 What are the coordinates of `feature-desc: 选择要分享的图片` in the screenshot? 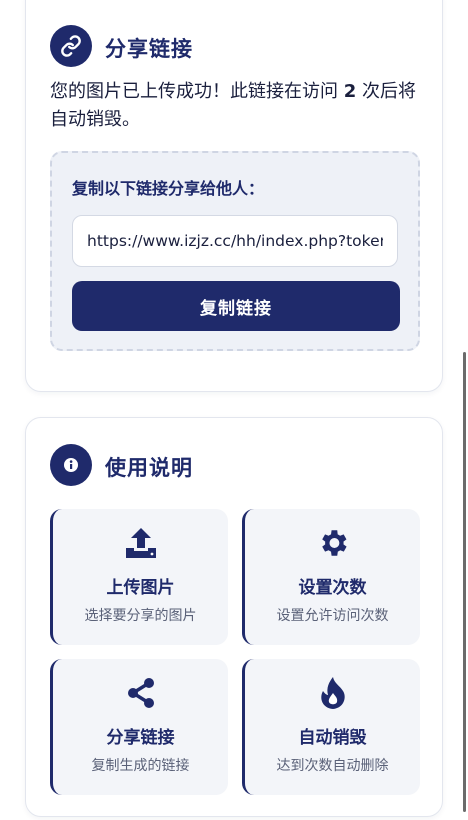 It's located at (140, 616).